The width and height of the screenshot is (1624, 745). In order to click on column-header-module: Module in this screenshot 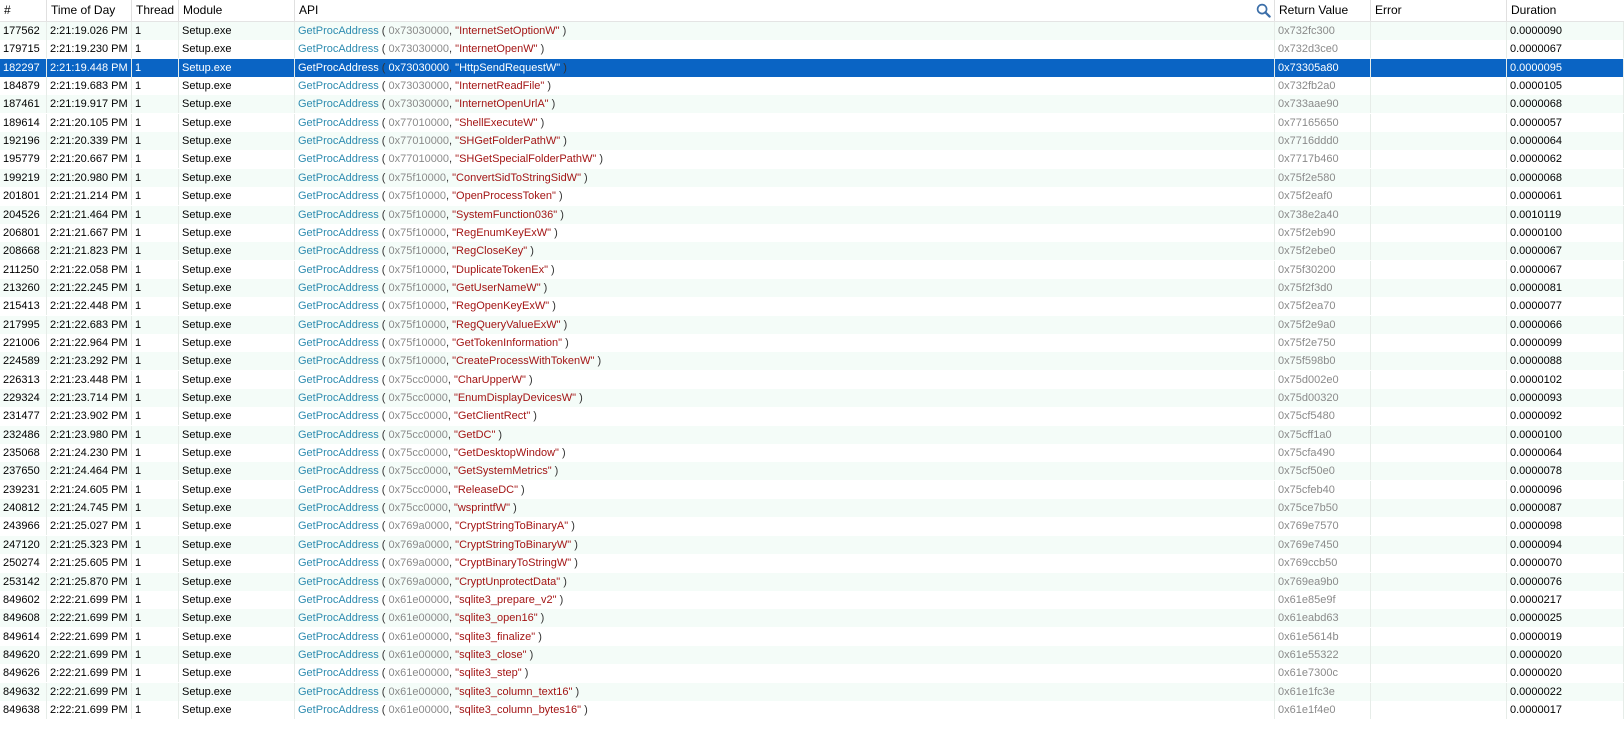, I will do `click(237, 10)`.